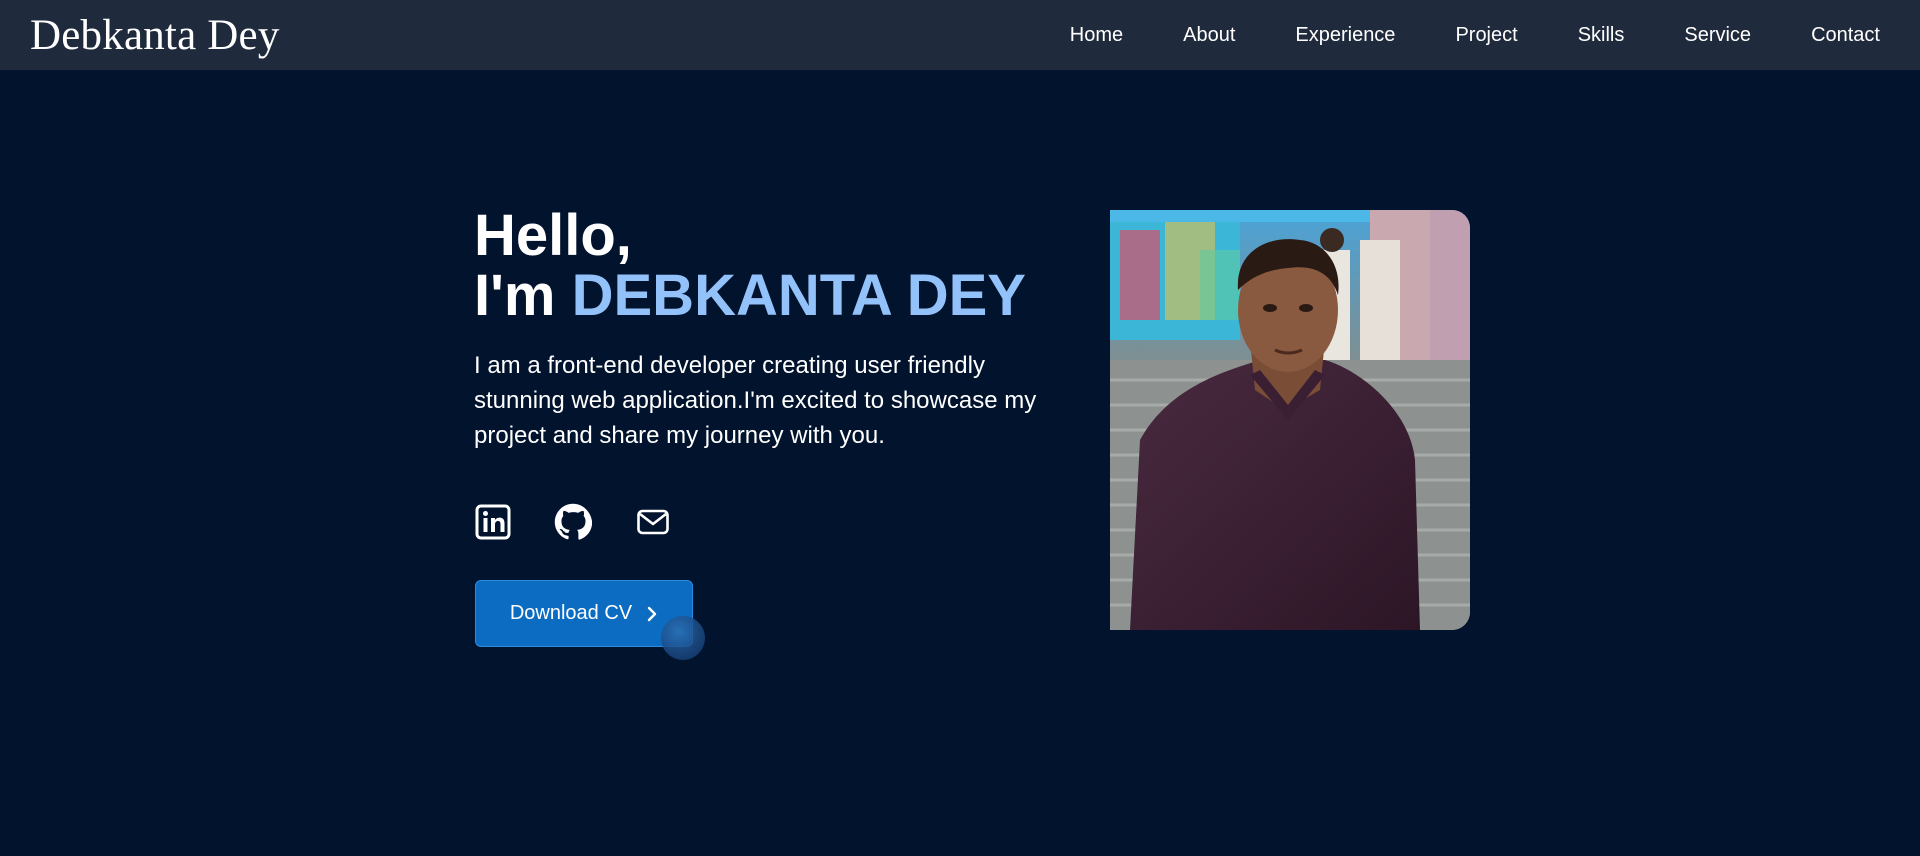 The width and height of the screenshot is (1920, 856). What do you see at coordinates (493, 522) in the screenshot?
I see `linkedin-icon` at bounding box center [493, 522].